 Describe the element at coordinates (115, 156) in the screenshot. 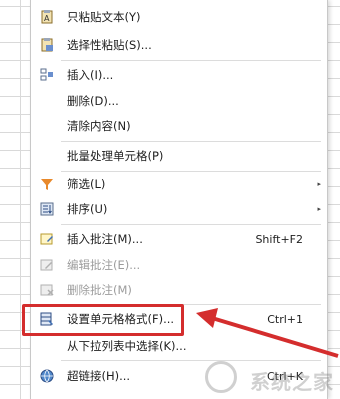

I see `menu-item-label: 批量处理单元格(P)` at that location.